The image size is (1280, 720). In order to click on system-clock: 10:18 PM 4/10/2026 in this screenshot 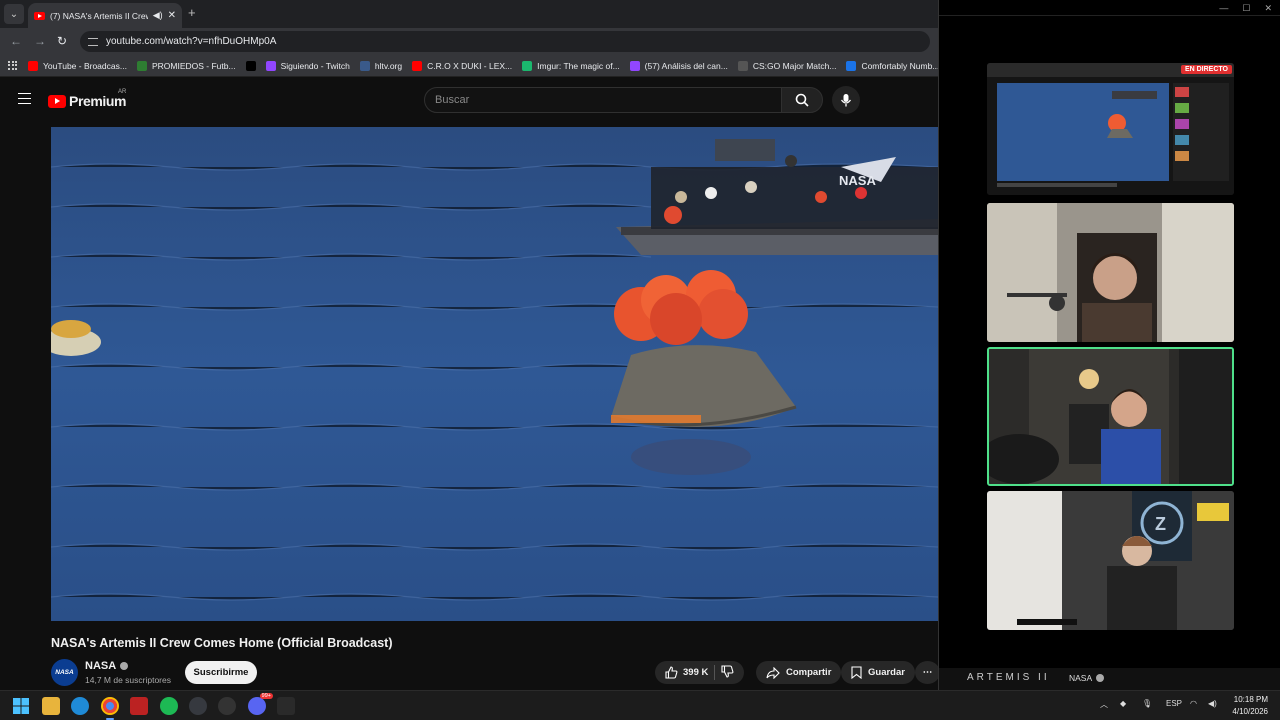, I will do `click(1250, 706)`.